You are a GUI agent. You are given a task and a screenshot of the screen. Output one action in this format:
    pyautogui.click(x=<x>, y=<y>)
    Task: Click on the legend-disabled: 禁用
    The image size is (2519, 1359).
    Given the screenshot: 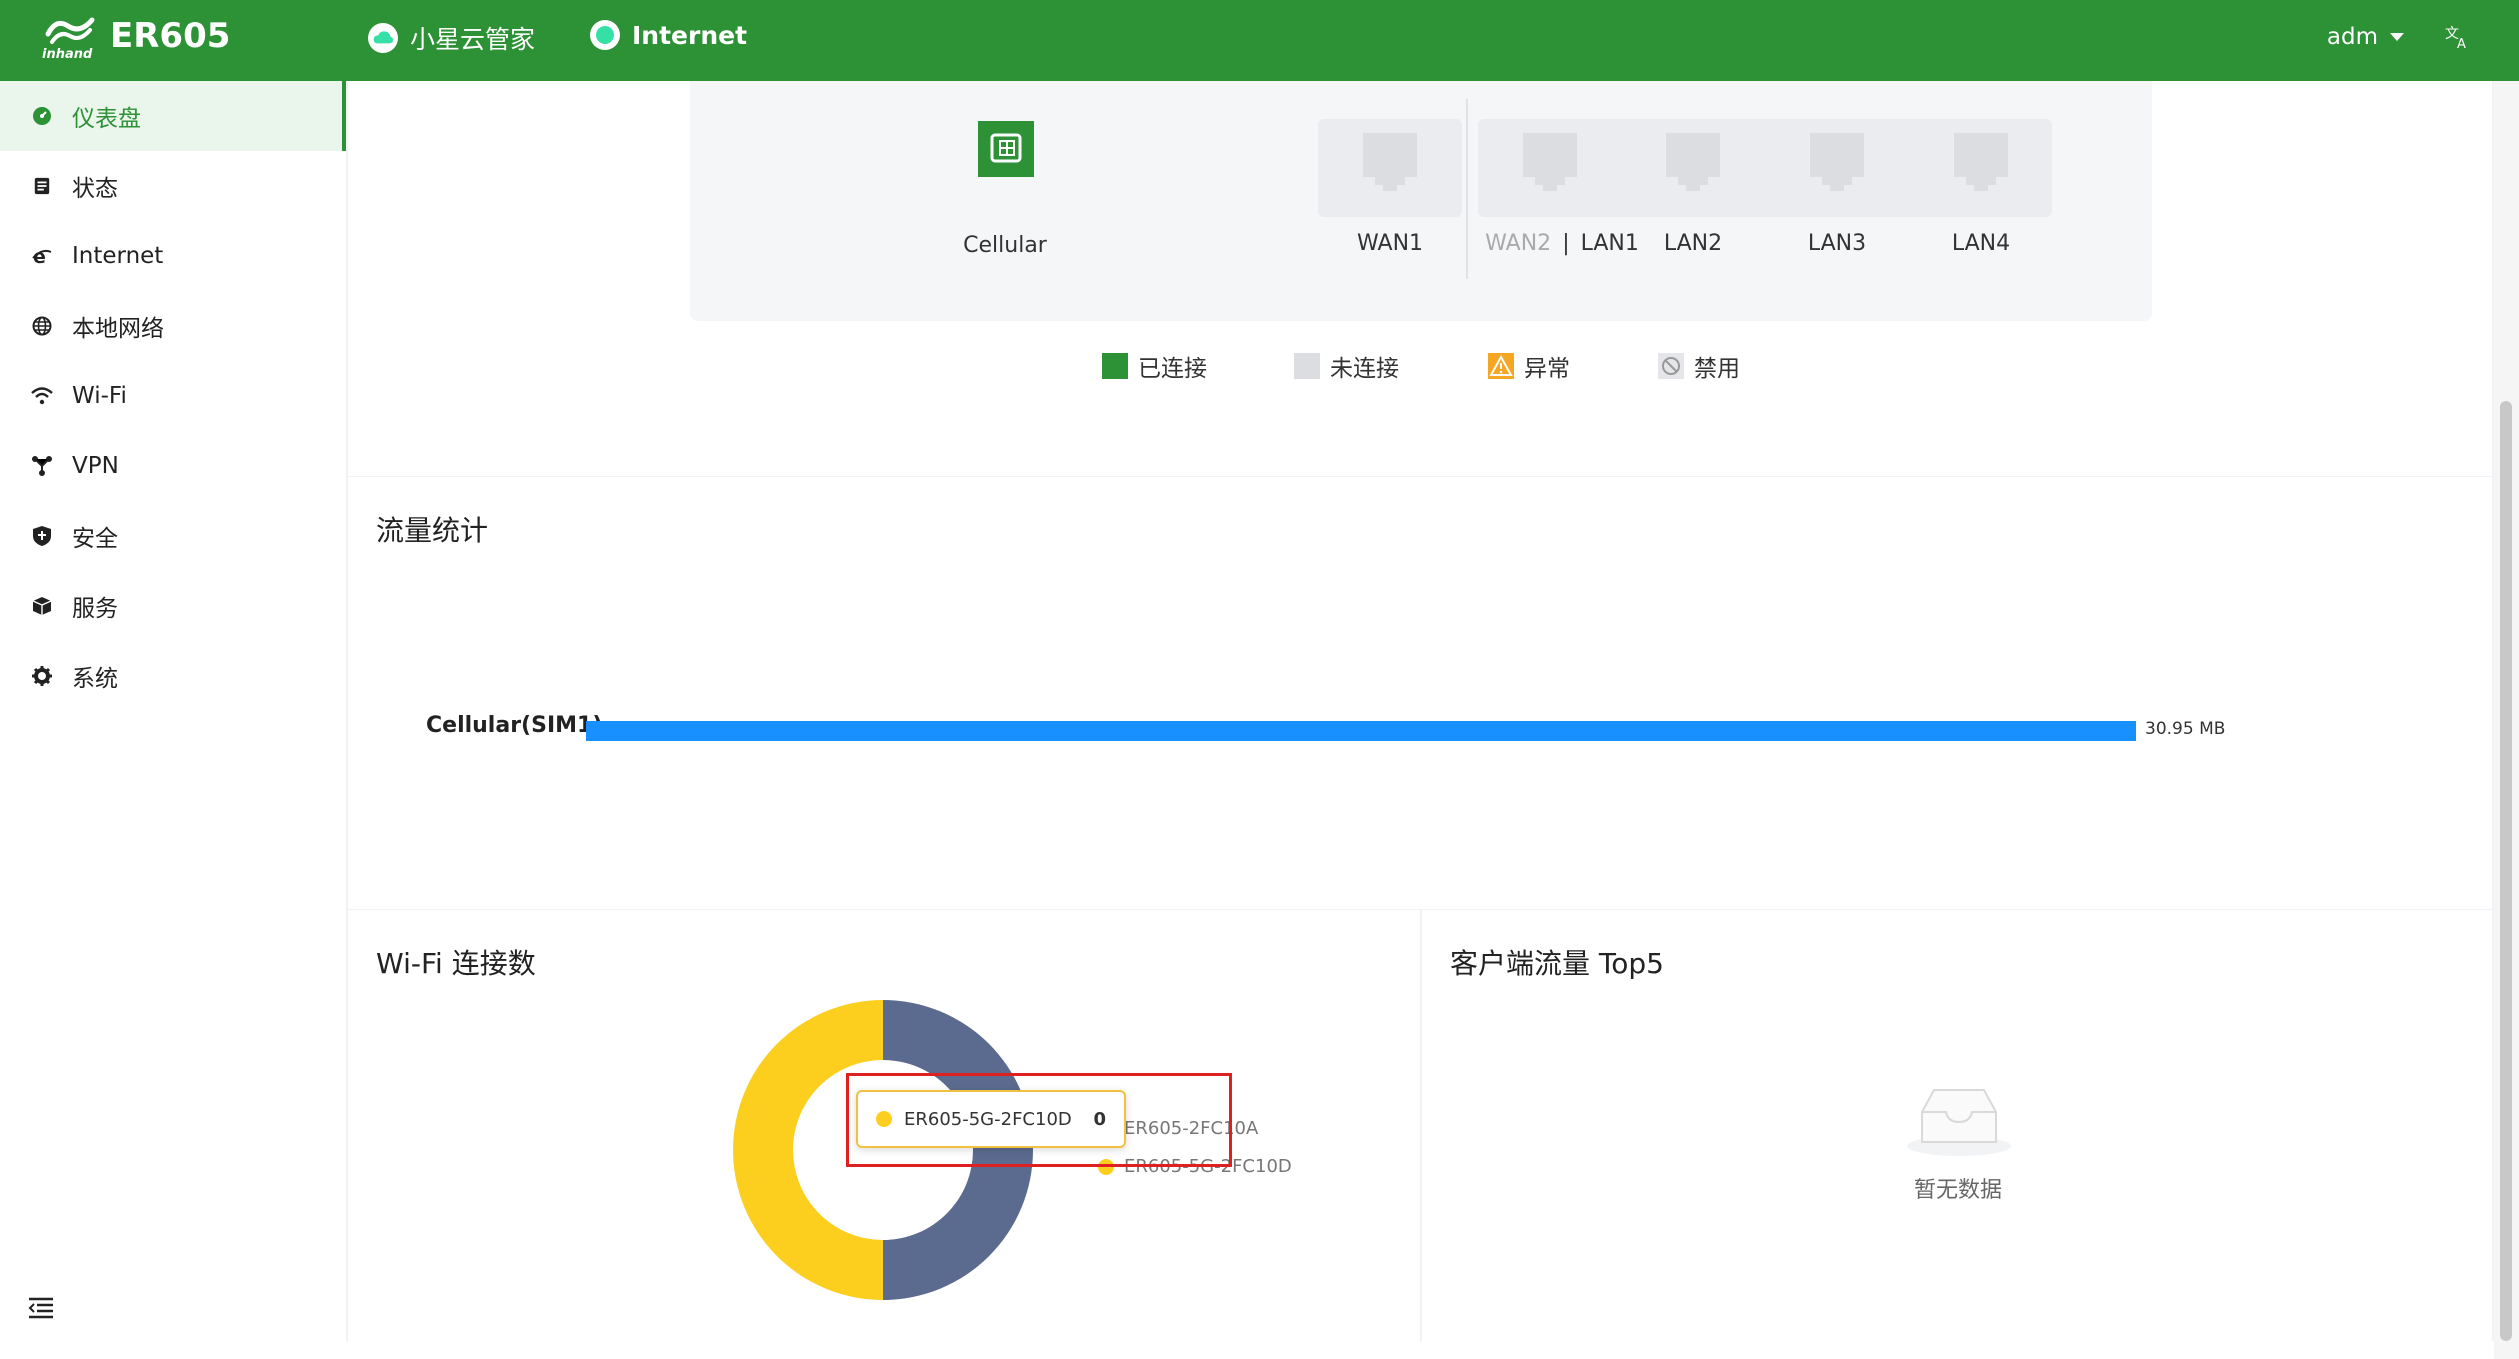 What is the action you would take?
    pyautogui.click(x=1699, y=366)
    